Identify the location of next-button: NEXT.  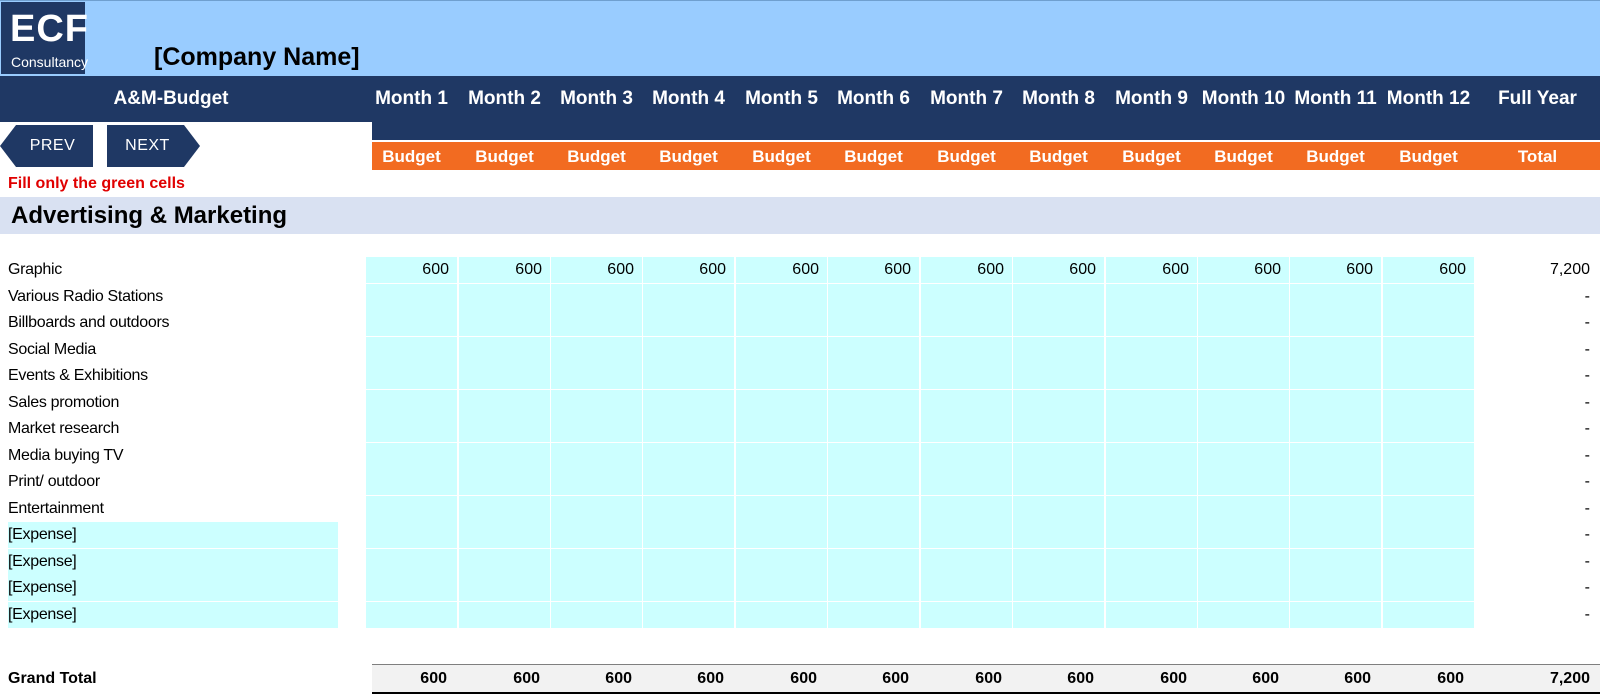
(153, 146).